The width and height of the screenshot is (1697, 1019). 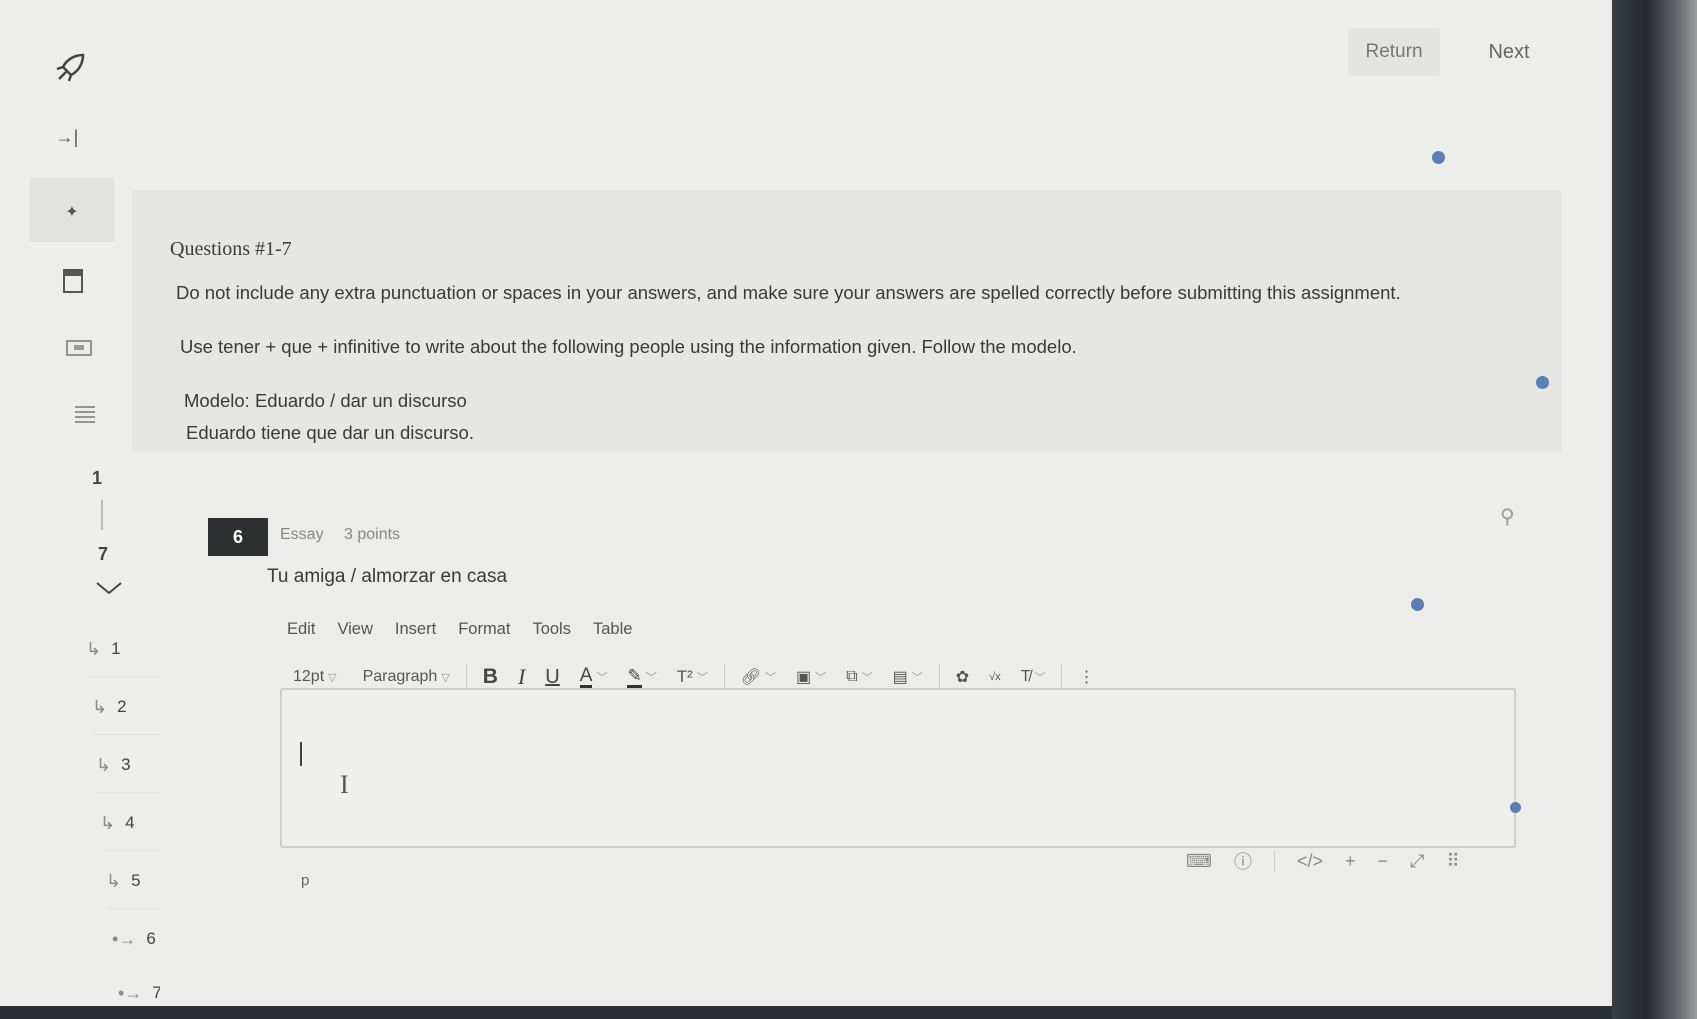 I want to click on superscript-glyph: T², so click(x=684, y=676).